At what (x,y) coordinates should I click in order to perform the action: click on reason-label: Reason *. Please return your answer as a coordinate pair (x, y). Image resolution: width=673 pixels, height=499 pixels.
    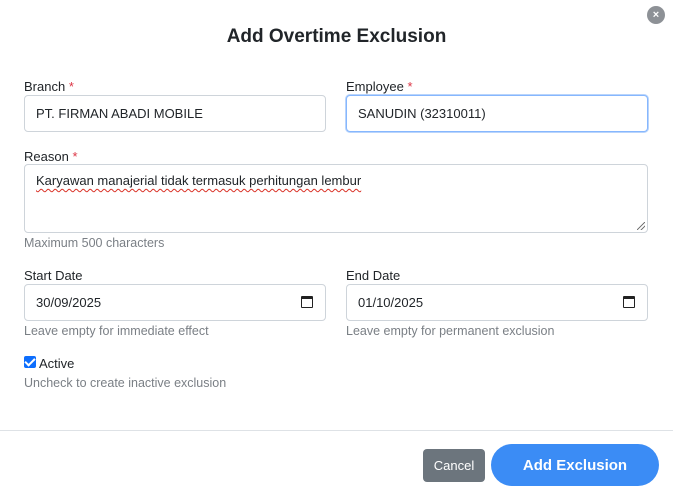
    Looking at the image, I should click on (51, 156).